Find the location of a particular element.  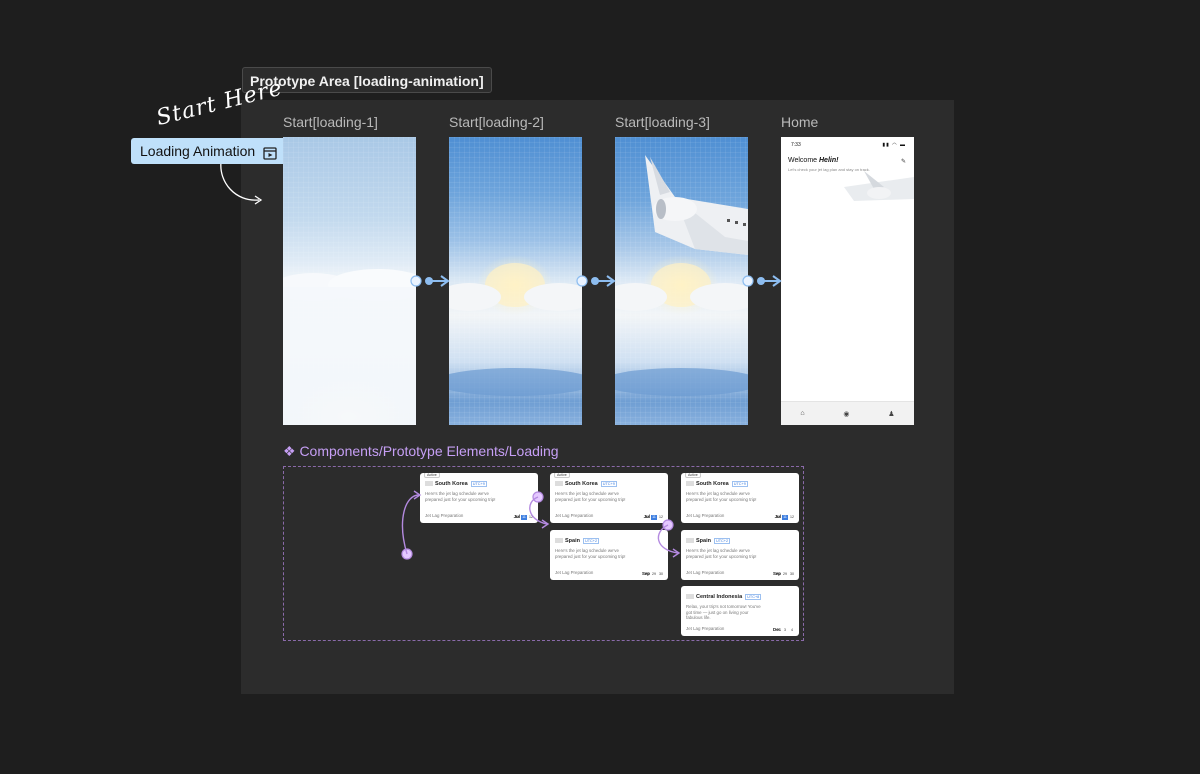

globe-icon: ◉ is located at coordinates (846, 414).